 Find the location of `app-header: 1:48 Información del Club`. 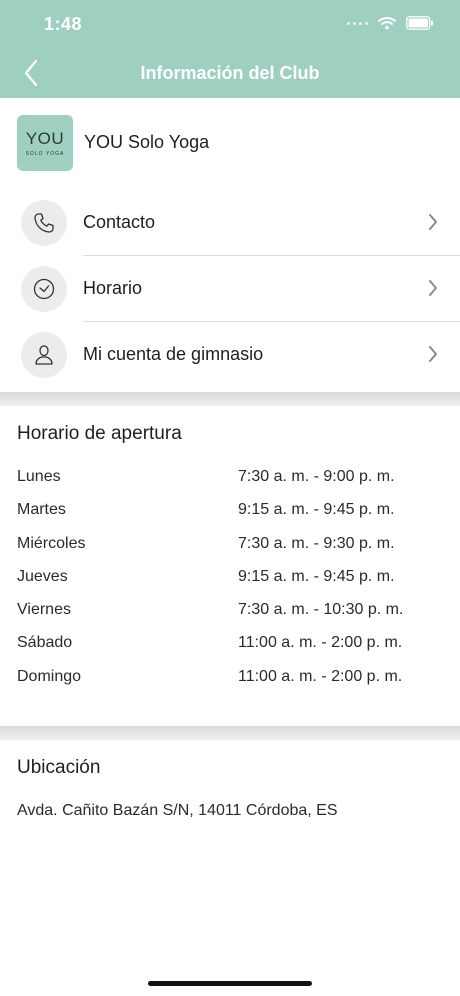

app-header: 1:48 Información del Club is located at coordinates (230, 49).